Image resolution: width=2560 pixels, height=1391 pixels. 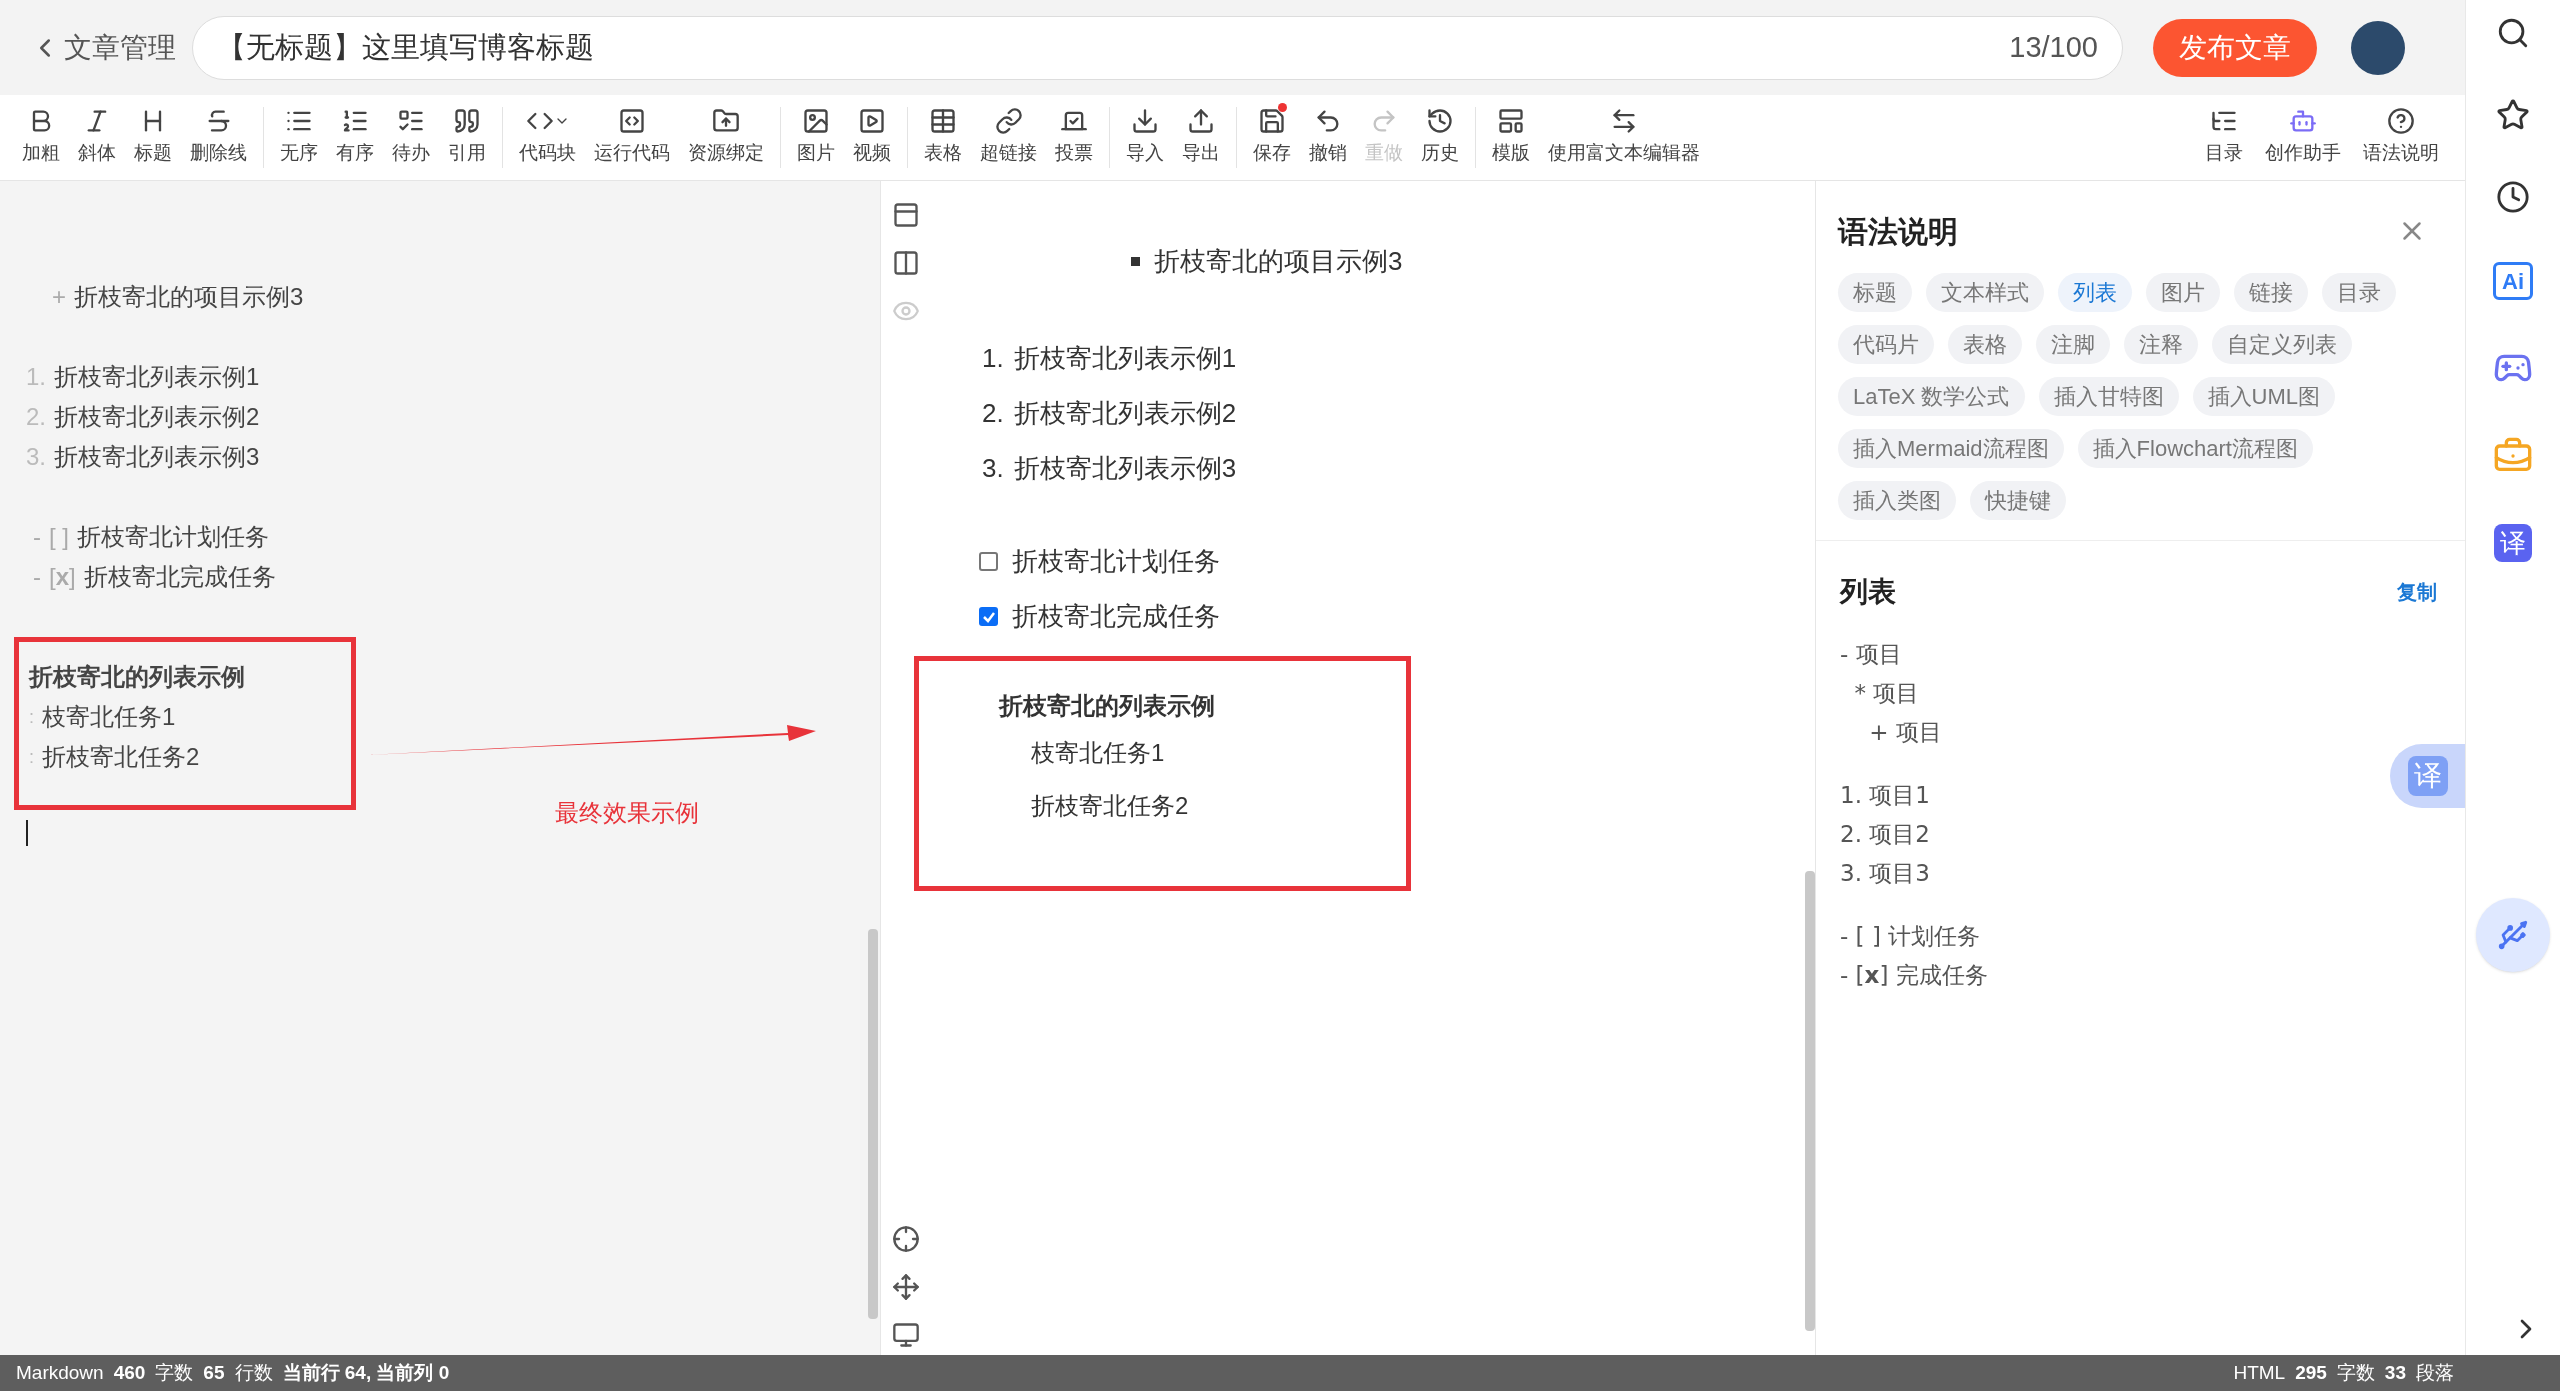 I want to click on toolbar-button: 使用富文本编辑器, so click(x=1624, y=137).